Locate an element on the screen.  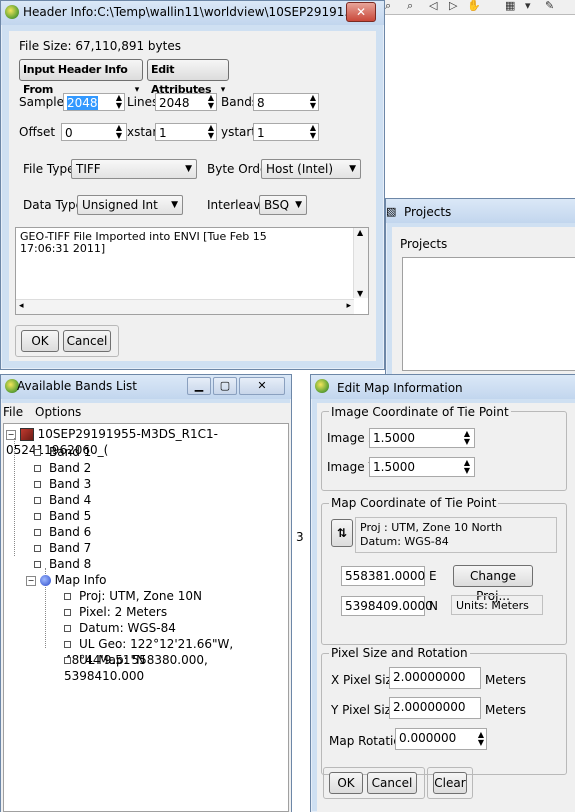
dropdown-icon: ▾ is located at coordinates (532, 6).